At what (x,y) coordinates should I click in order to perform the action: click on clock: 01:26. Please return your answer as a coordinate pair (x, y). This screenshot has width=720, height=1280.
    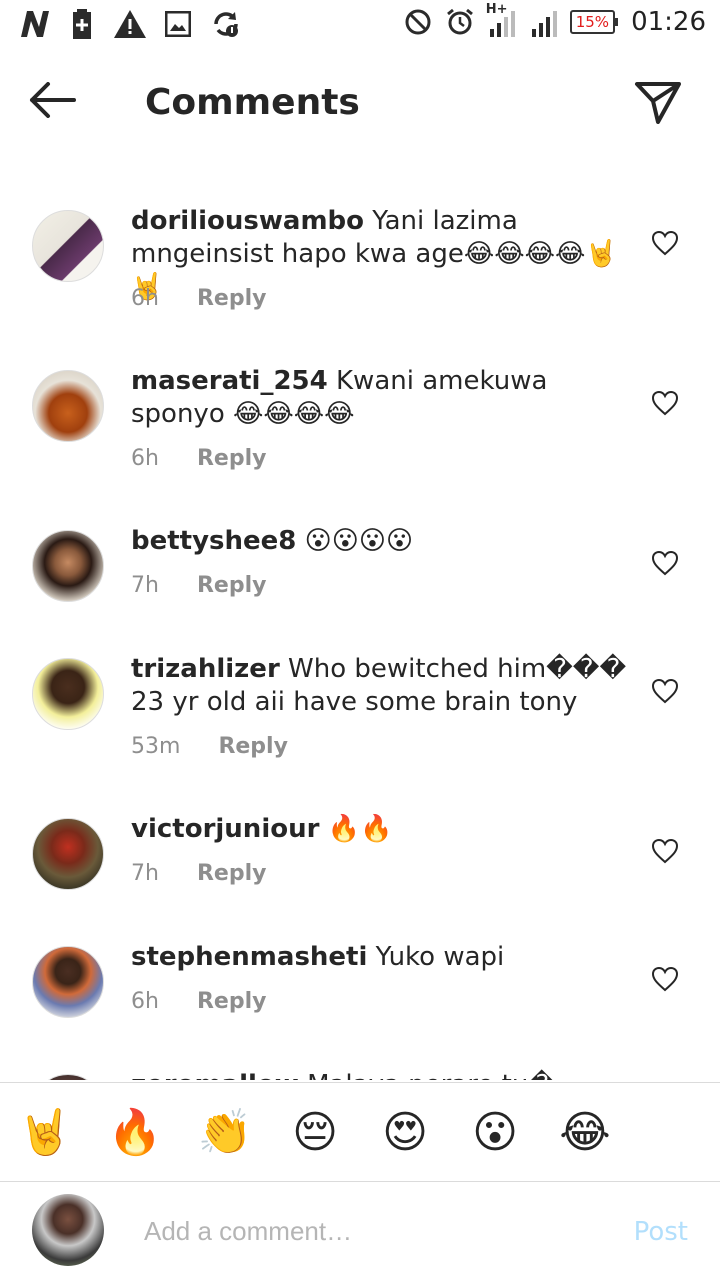
    Looking at the image, I should click on (668, 22).